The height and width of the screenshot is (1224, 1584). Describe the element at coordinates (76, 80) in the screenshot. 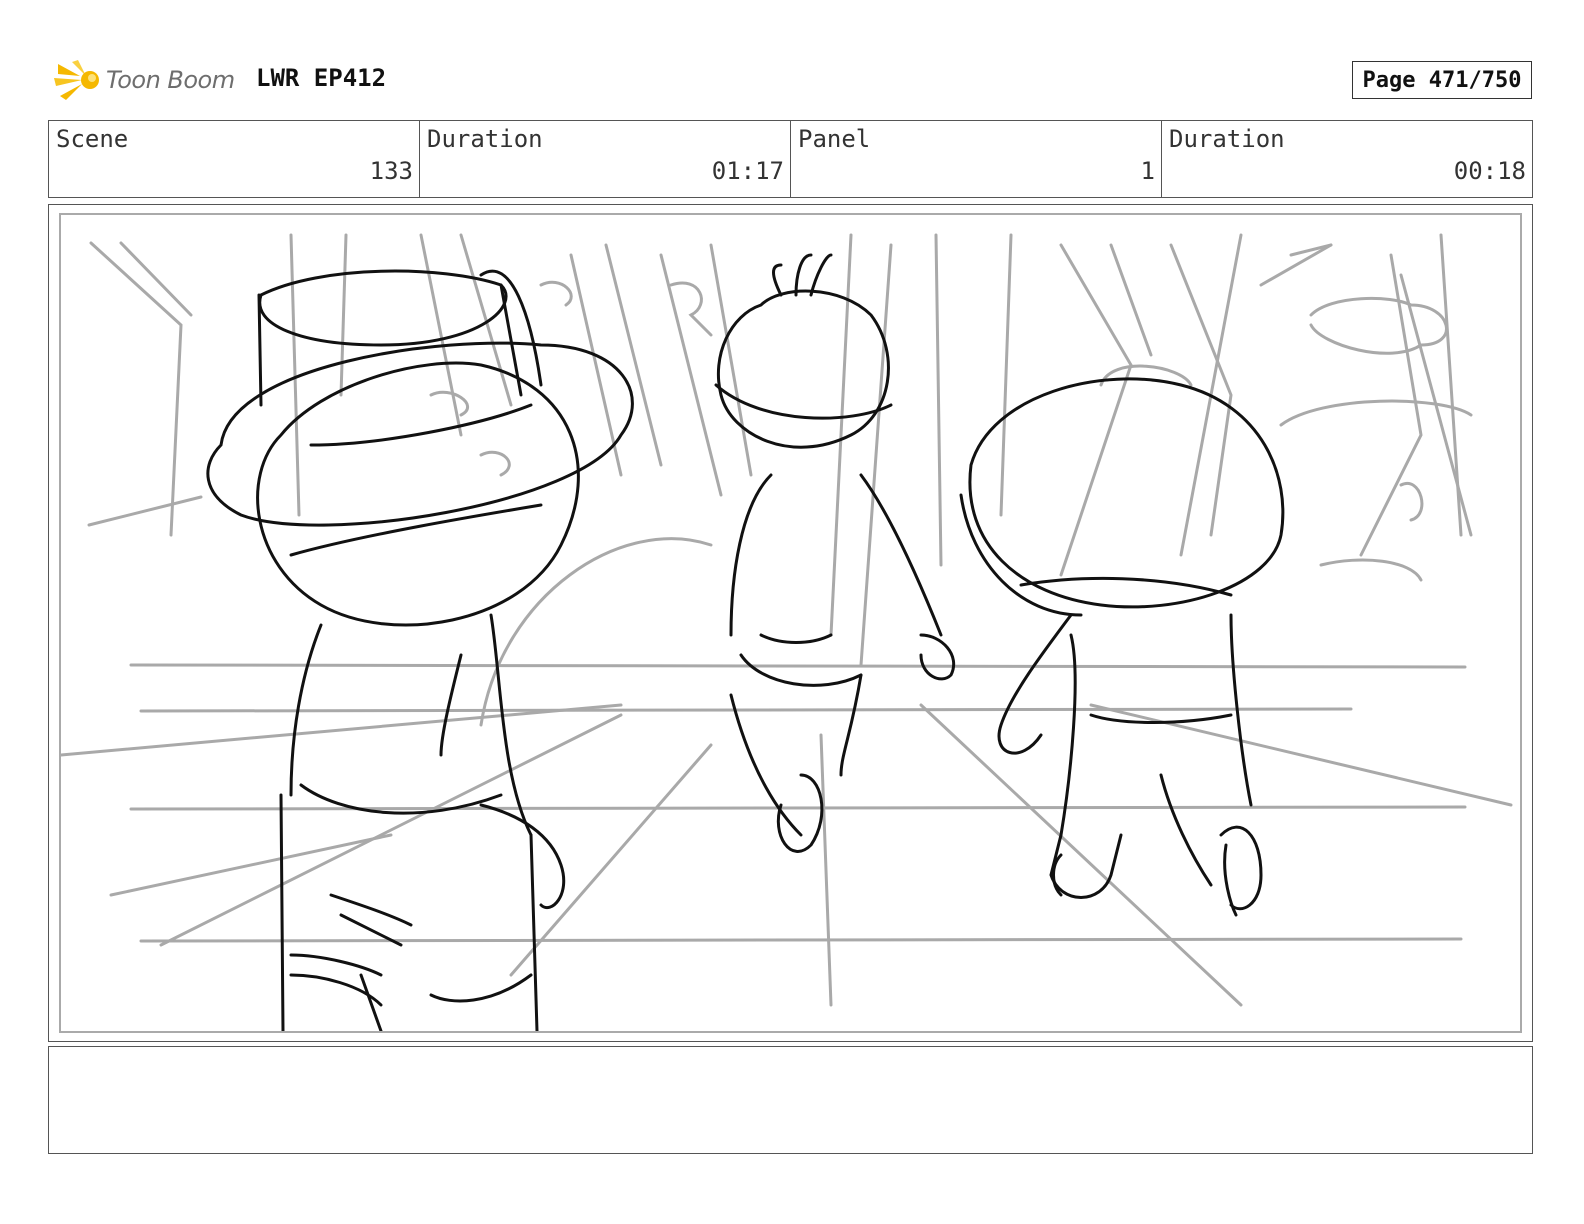

I see `starburst-icon` at that location.